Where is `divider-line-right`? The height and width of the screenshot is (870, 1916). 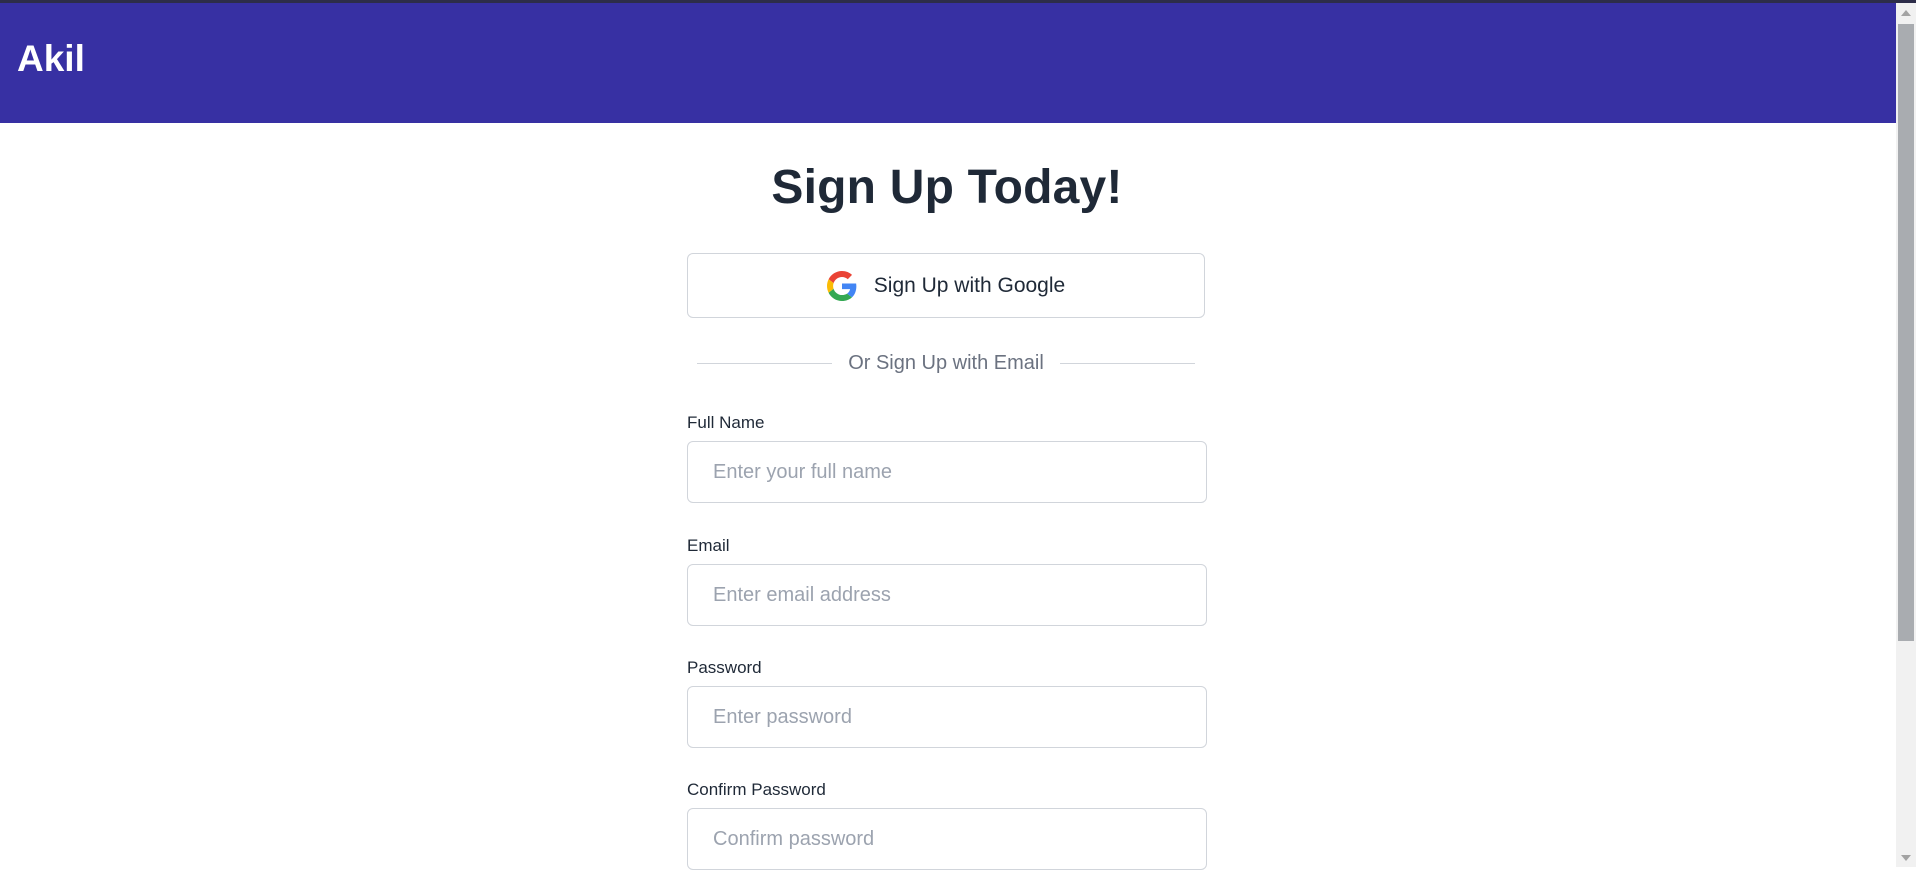
divider-line-right is located at coordinates (1127, 363).